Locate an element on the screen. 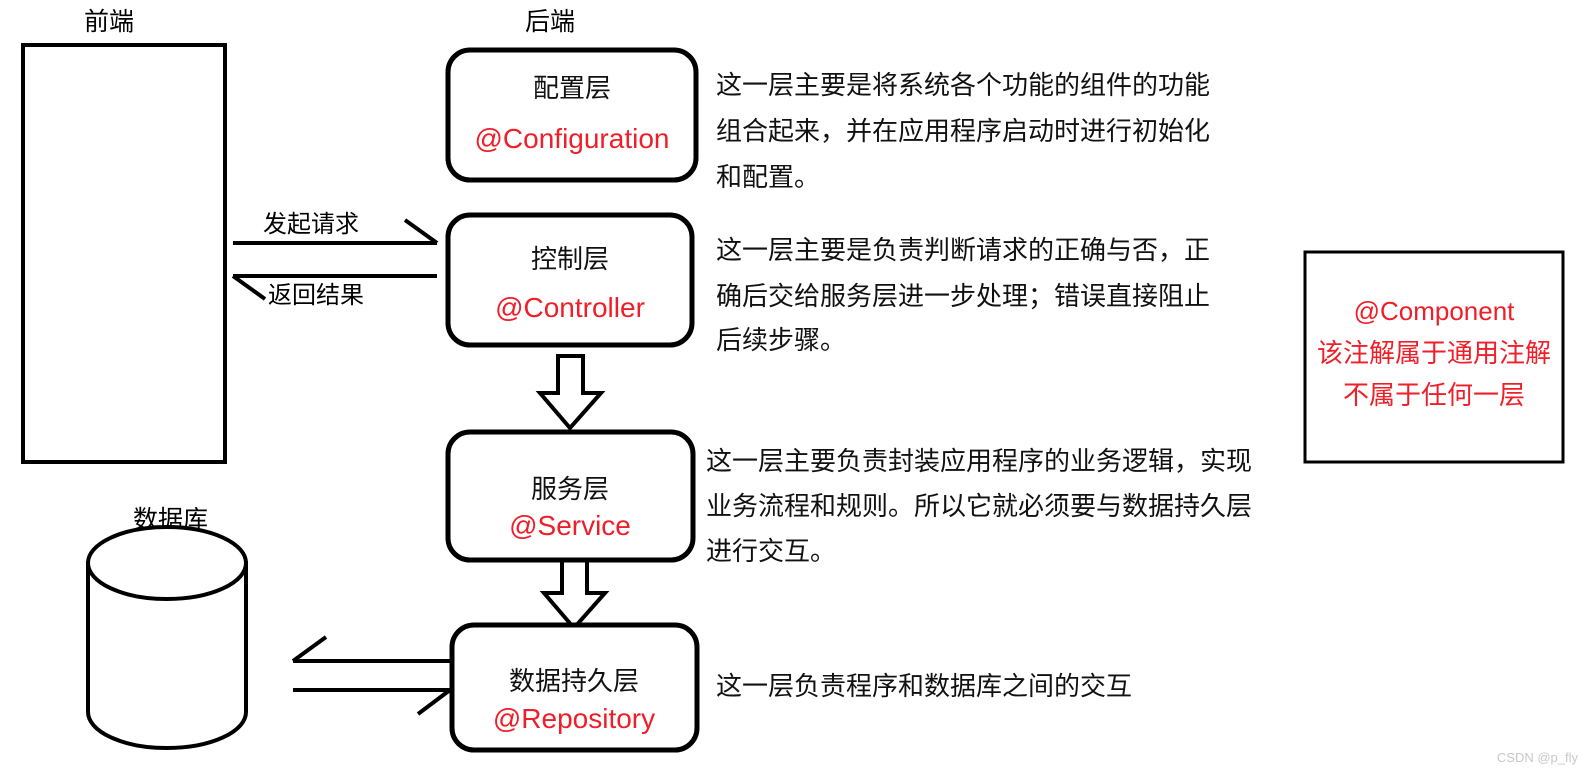 The height and width of the screenshot is (778, 1589). controller-description-line-2: 确后交给服务层进一步处理；错误直接阻止 is located at coordinates (963, 296).